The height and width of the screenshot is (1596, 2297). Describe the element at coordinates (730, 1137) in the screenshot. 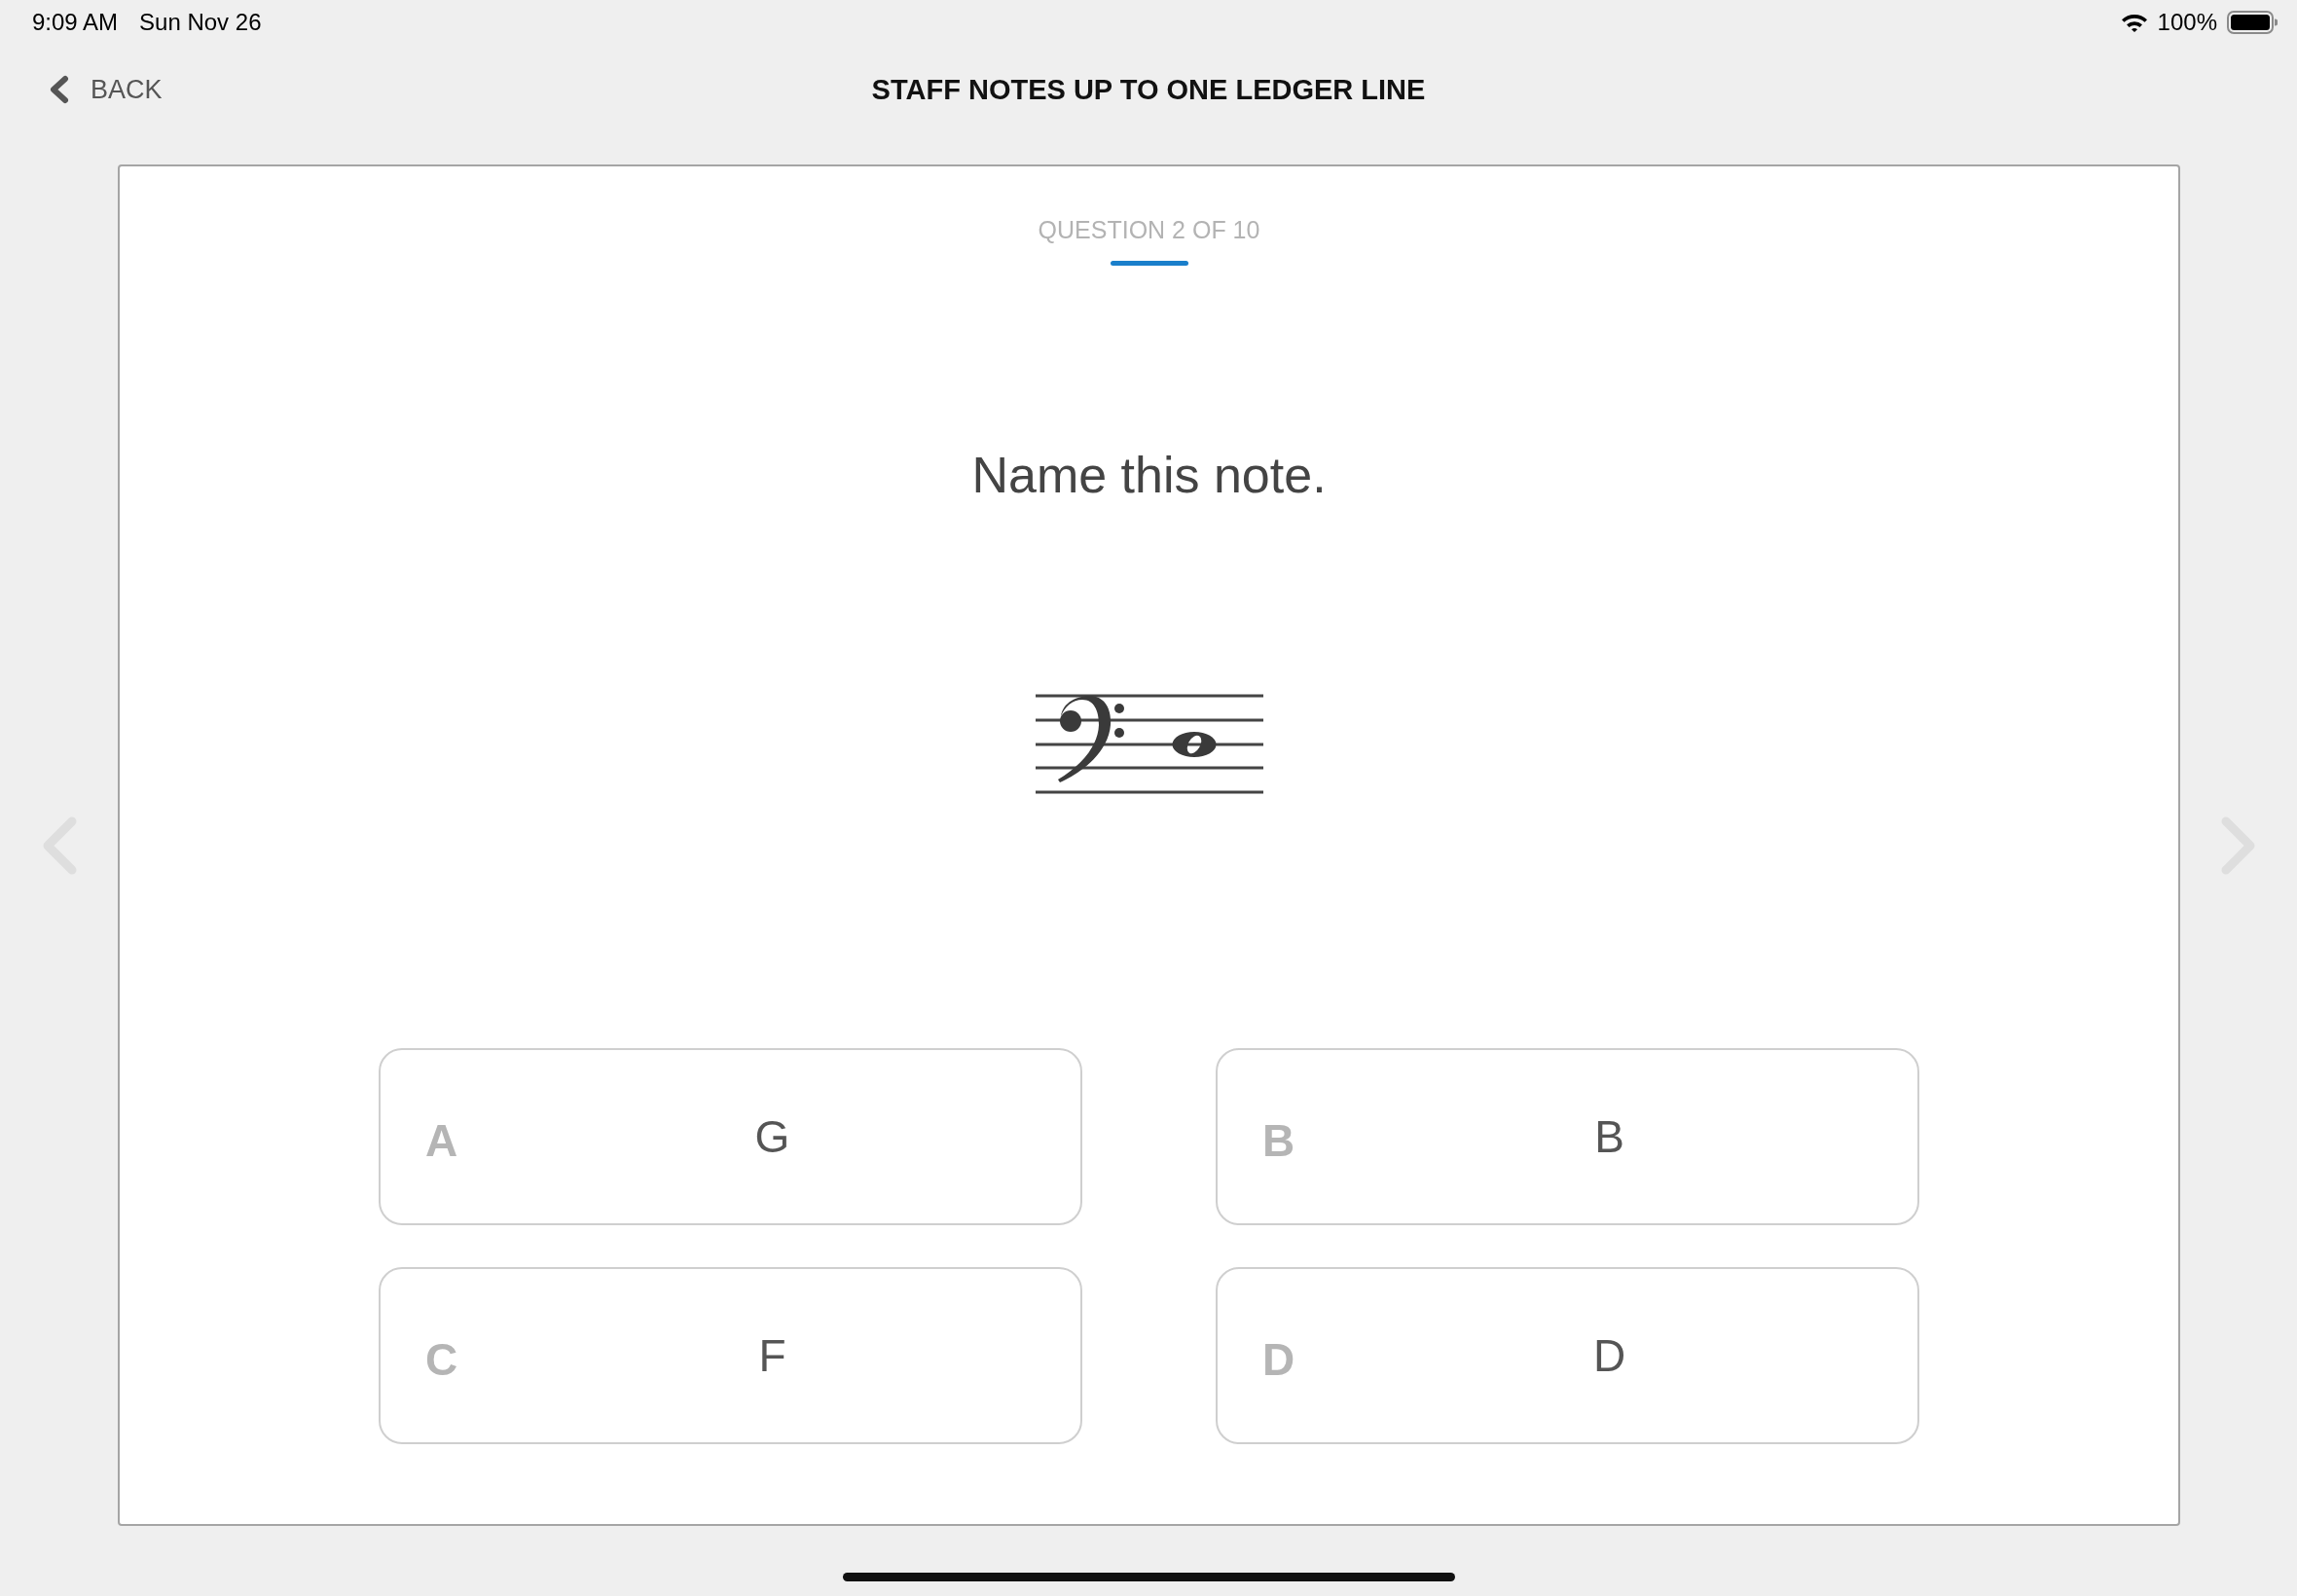

I see `answer-button: A G` at that location.